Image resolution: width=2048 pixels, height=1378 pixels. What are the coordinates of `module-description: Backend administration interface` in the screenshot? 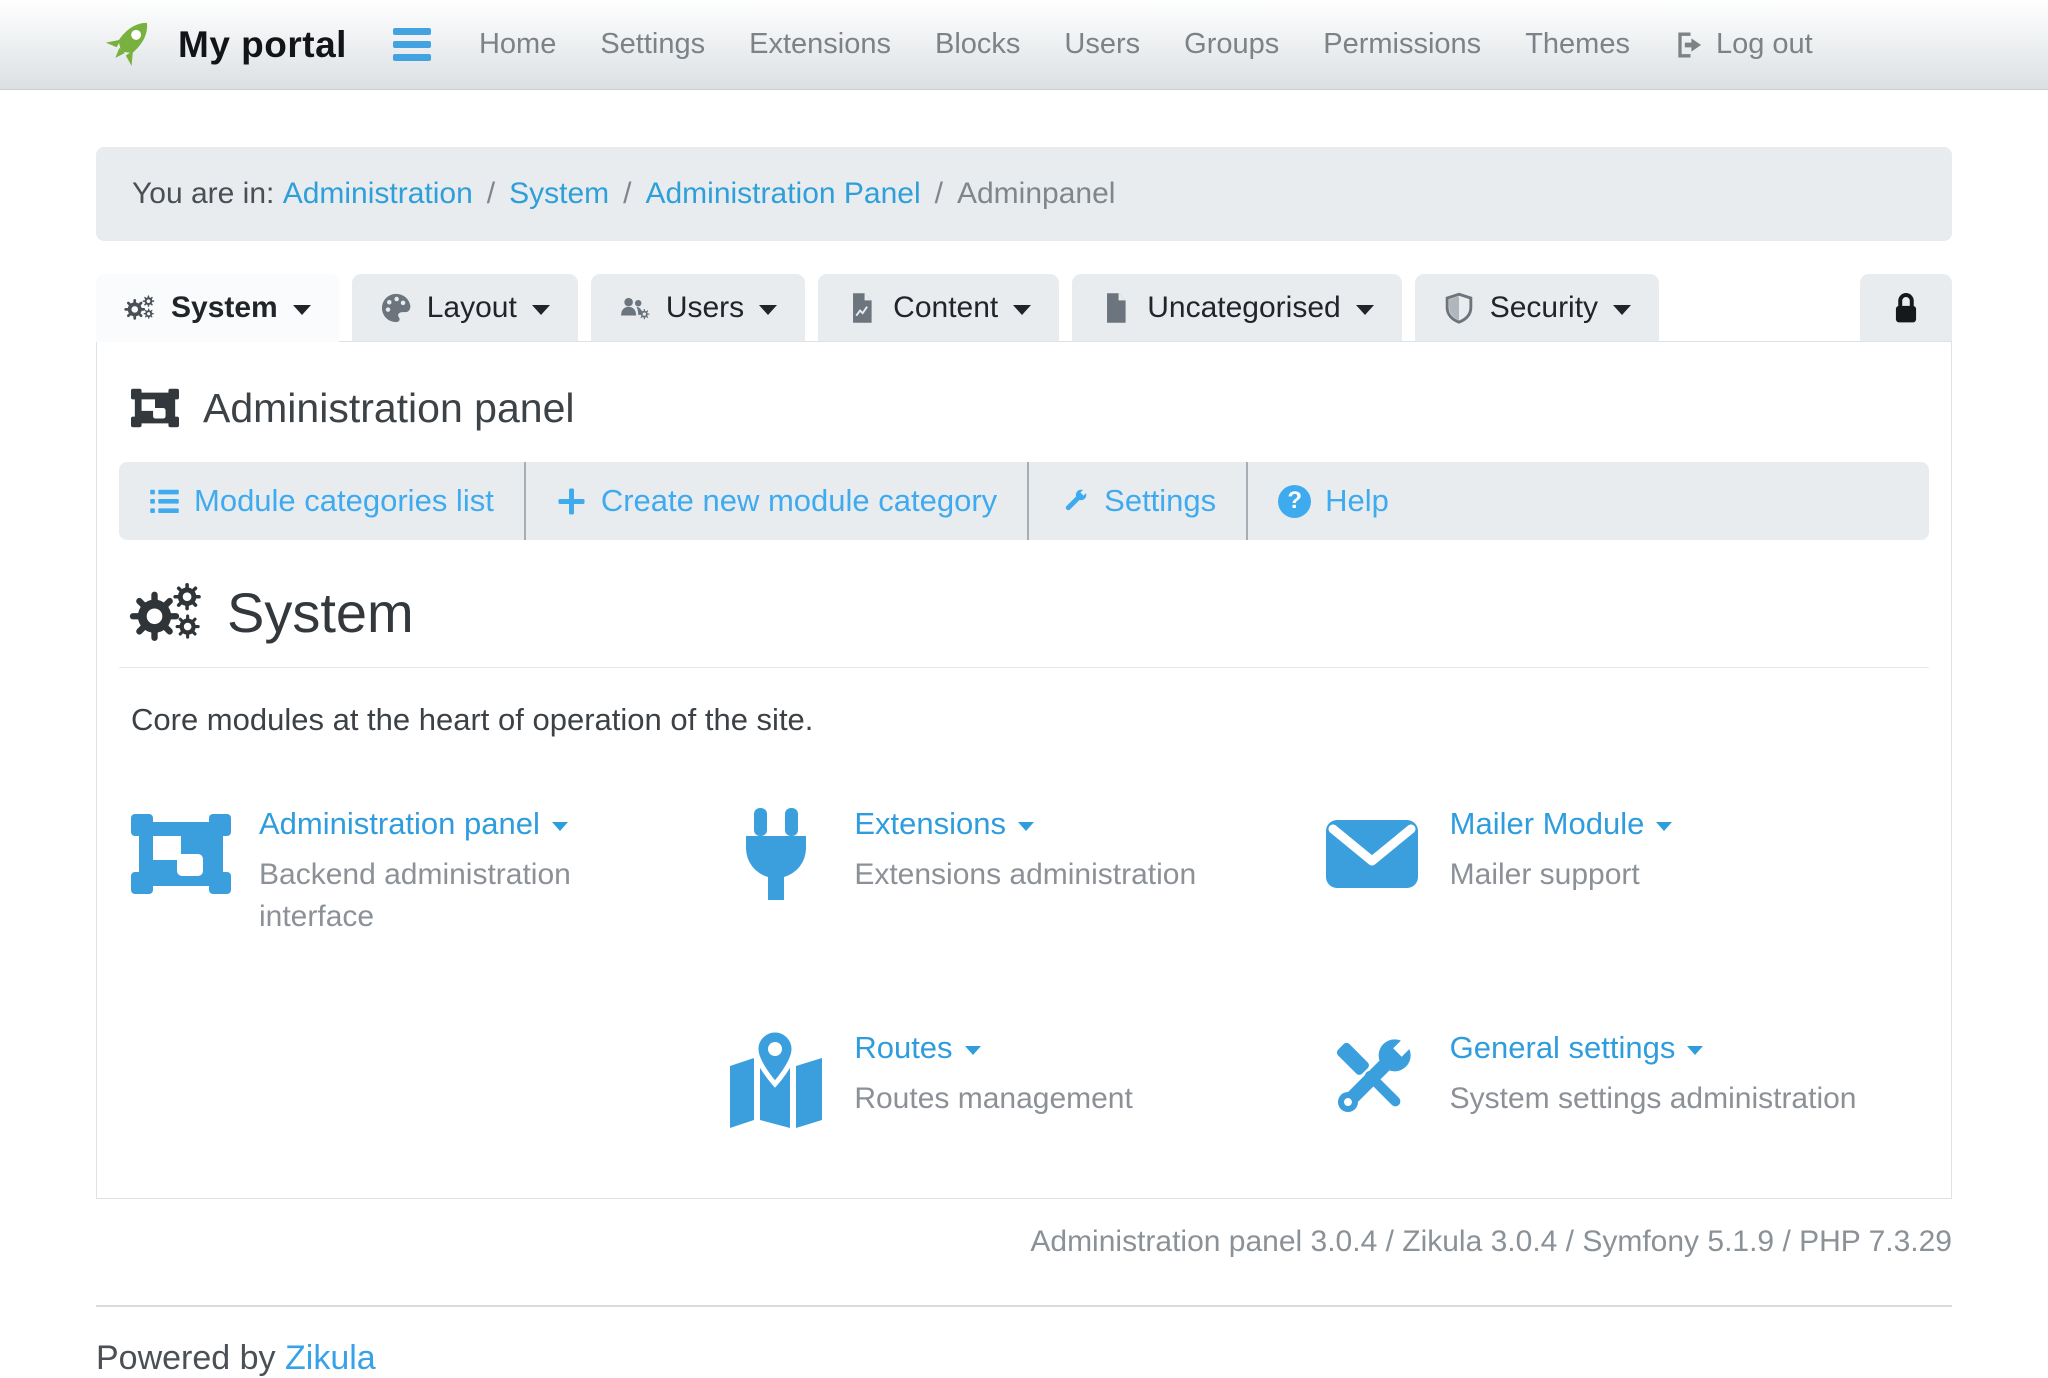 It's located at (415, 895).